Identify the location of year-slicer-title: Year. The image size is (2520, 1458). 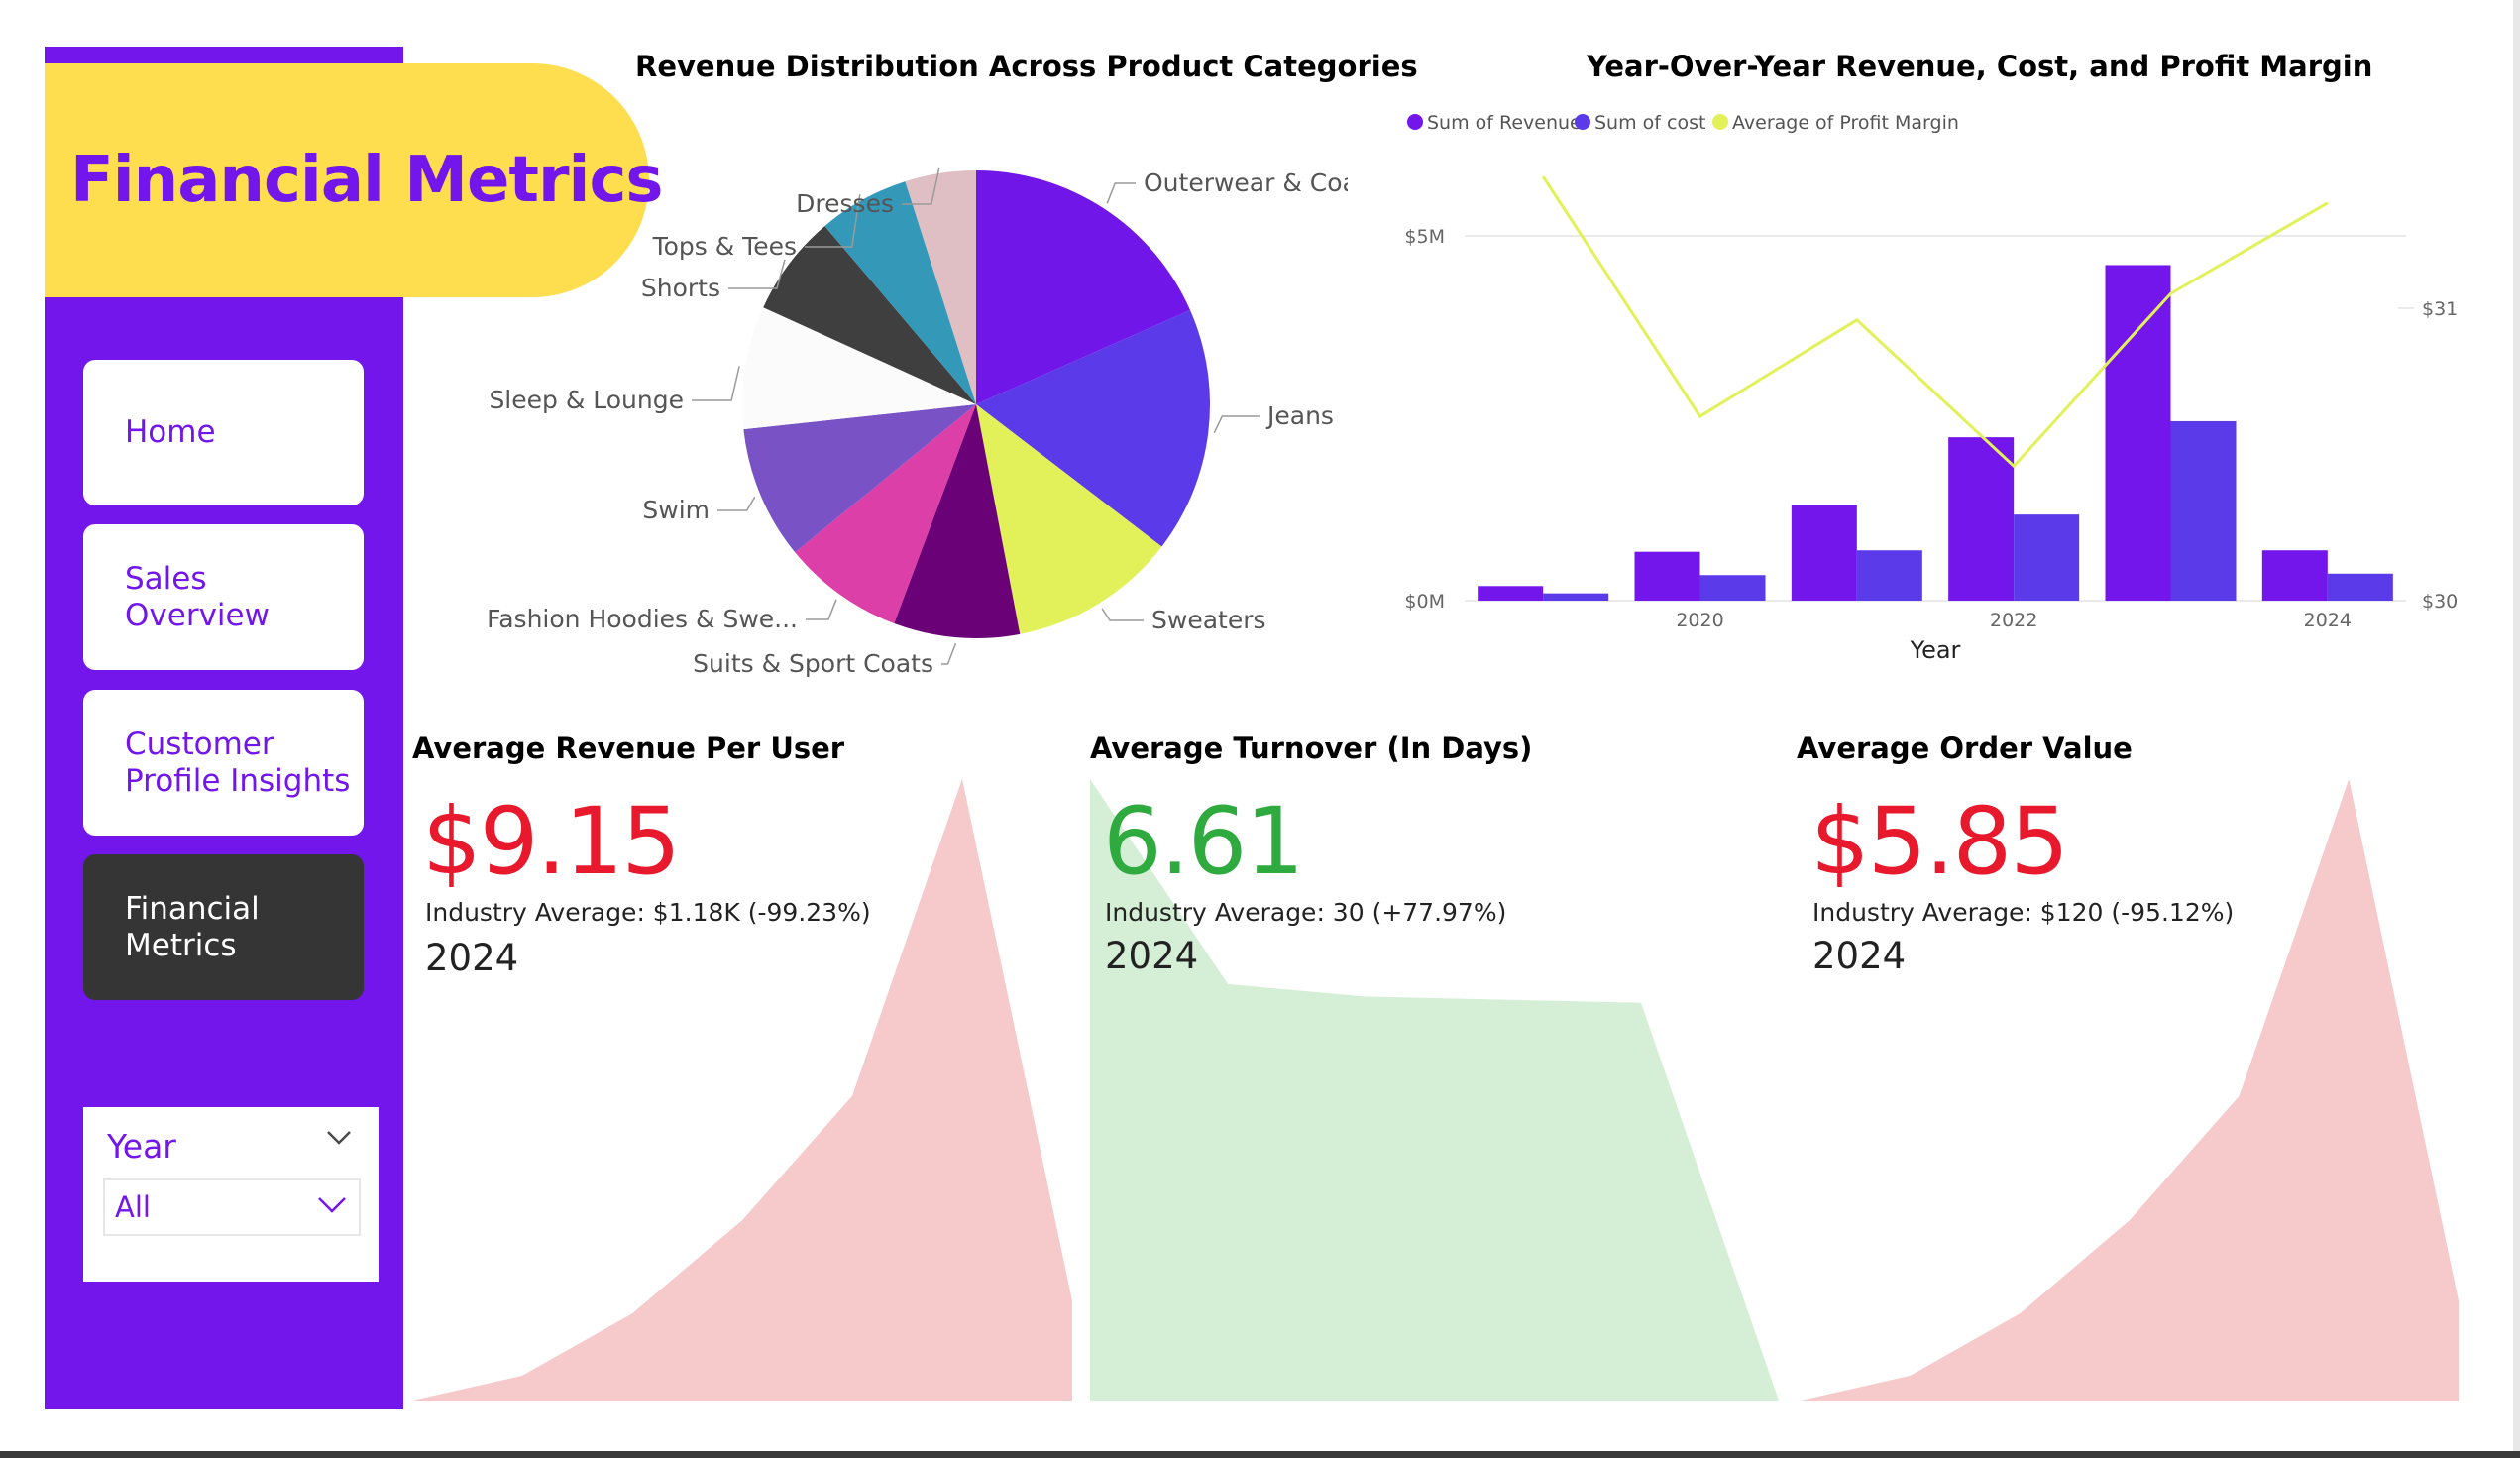
(141, 1146).